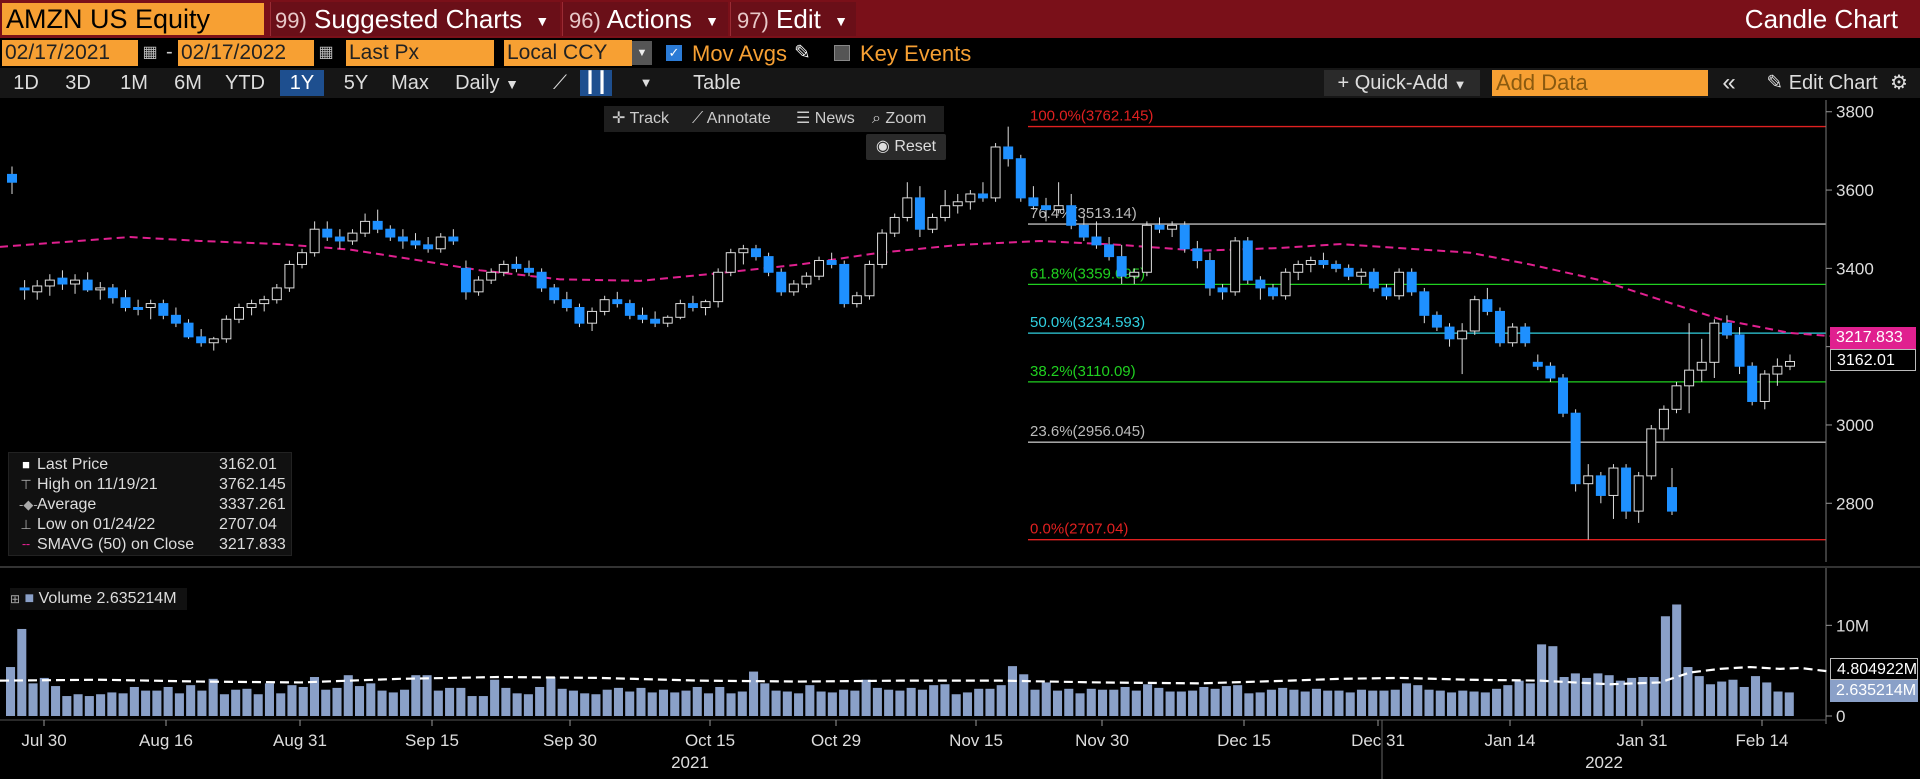  What do you see at coordinates (960, 567) in the screenshot?
I see `pane-divider` at bounding box center [960, 567].